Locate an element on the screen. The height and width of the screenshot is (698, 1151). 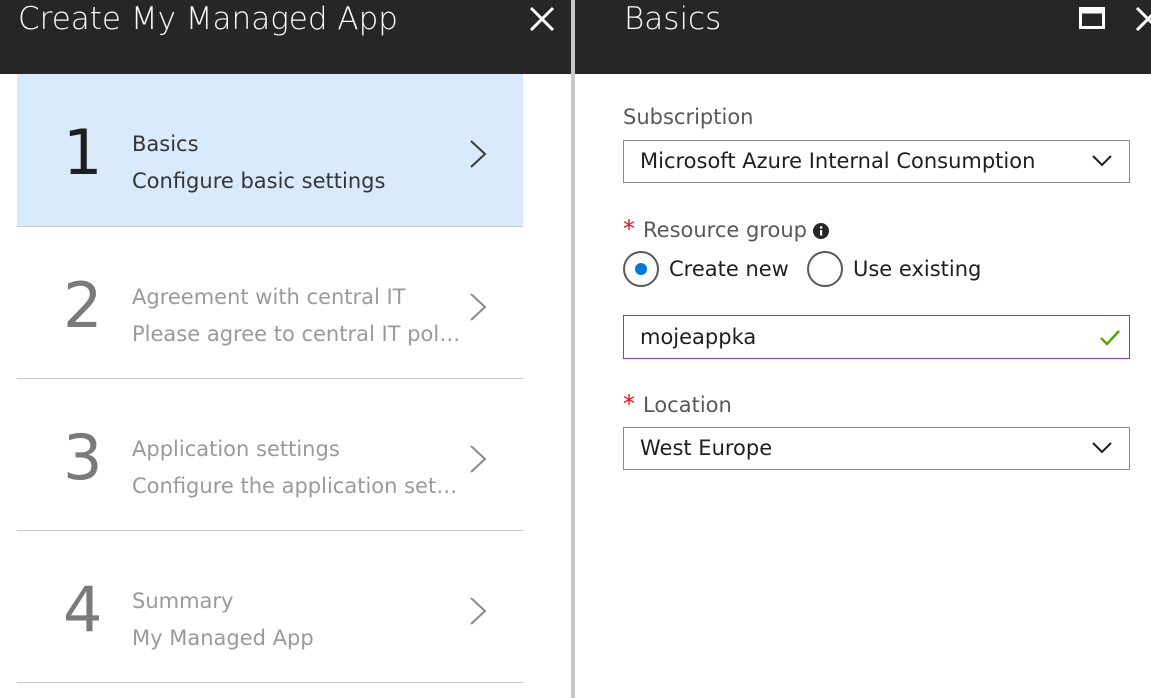
blade-header: Create My Managed App is located at coordinates (285, 37).